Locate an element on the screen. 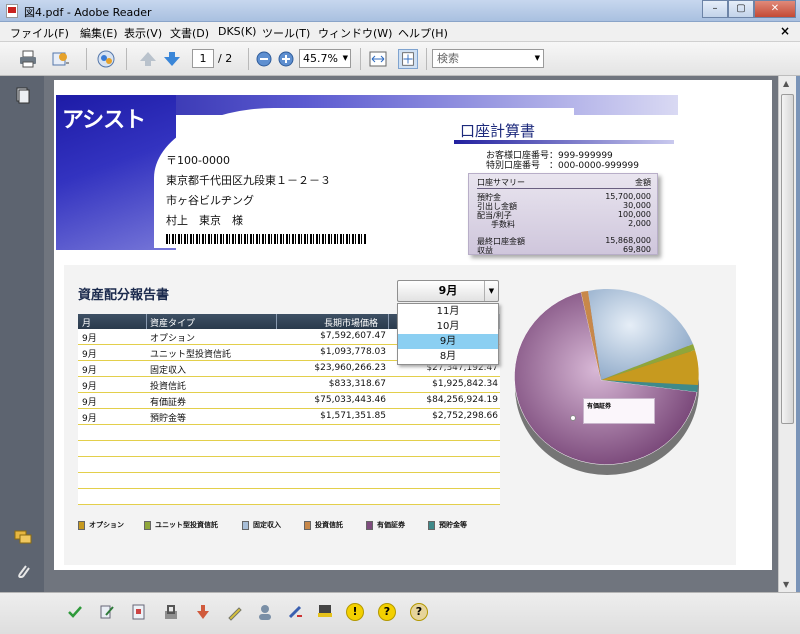  special-account-number: 特別口座番号 ：000-0000-999999 is located at coordinates (562, 166).